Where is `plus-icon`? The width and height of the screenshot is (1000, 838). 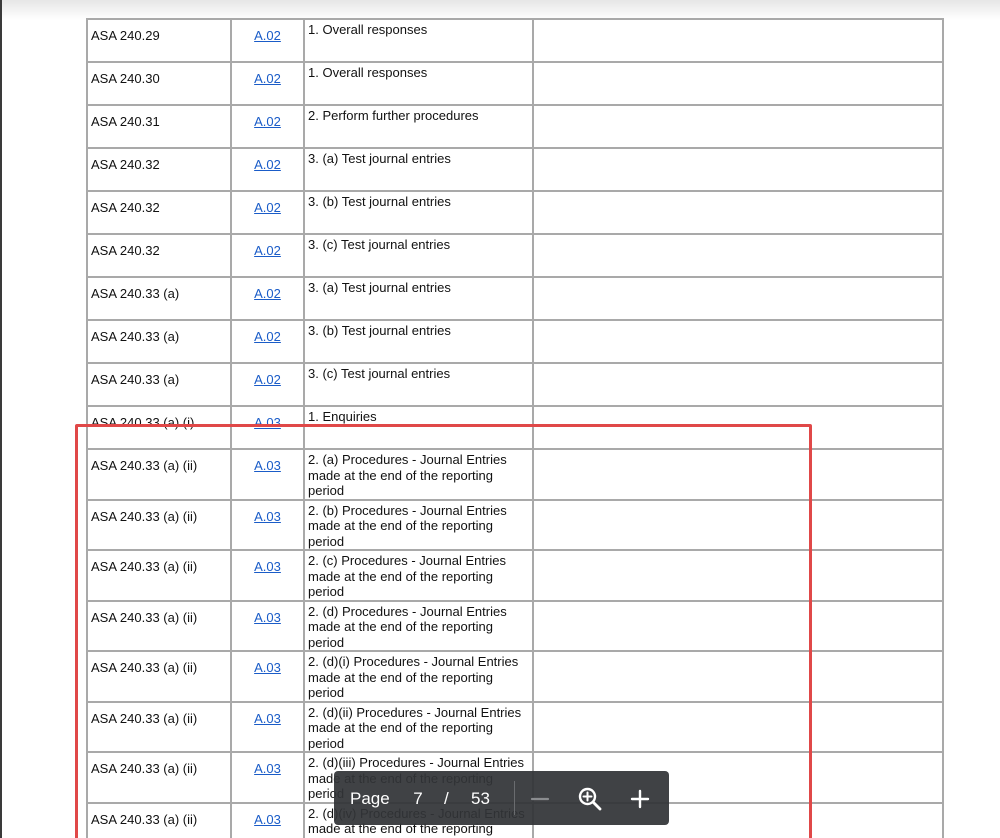 plus-icon is located at coordinates (640, 799).